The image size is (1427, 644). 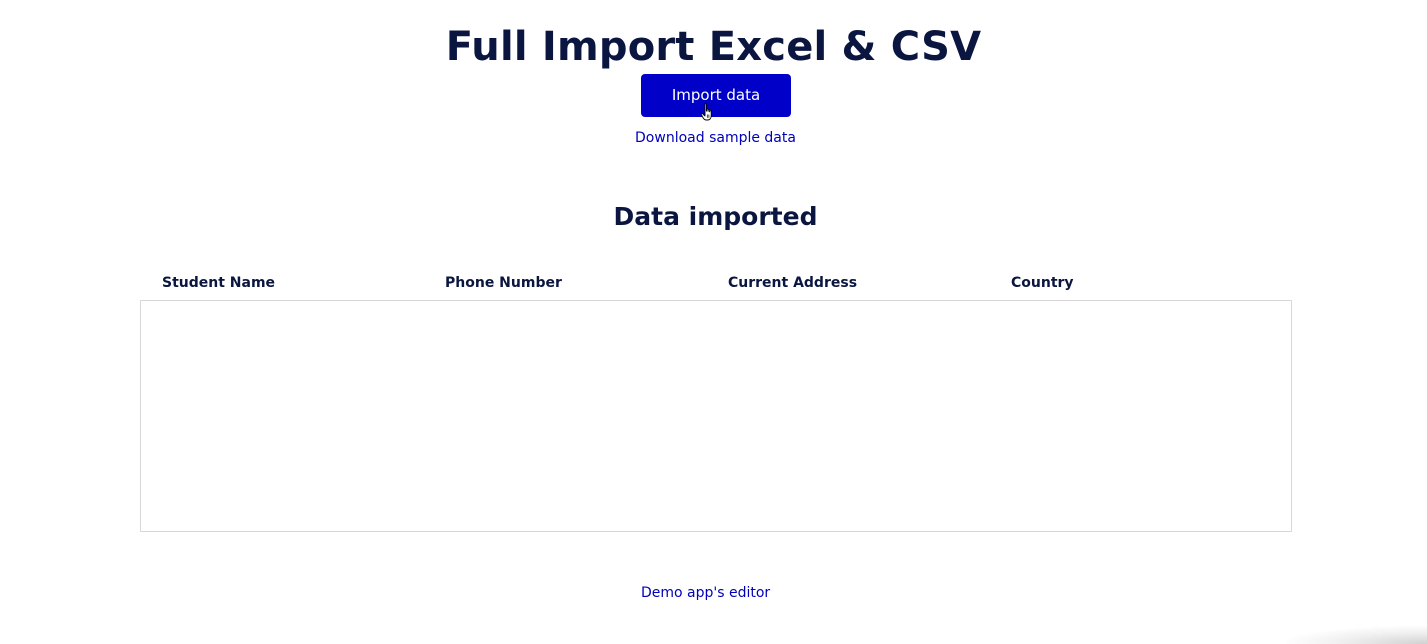 I want to click on window-corner-shadow, so click(x=1357, y=635).